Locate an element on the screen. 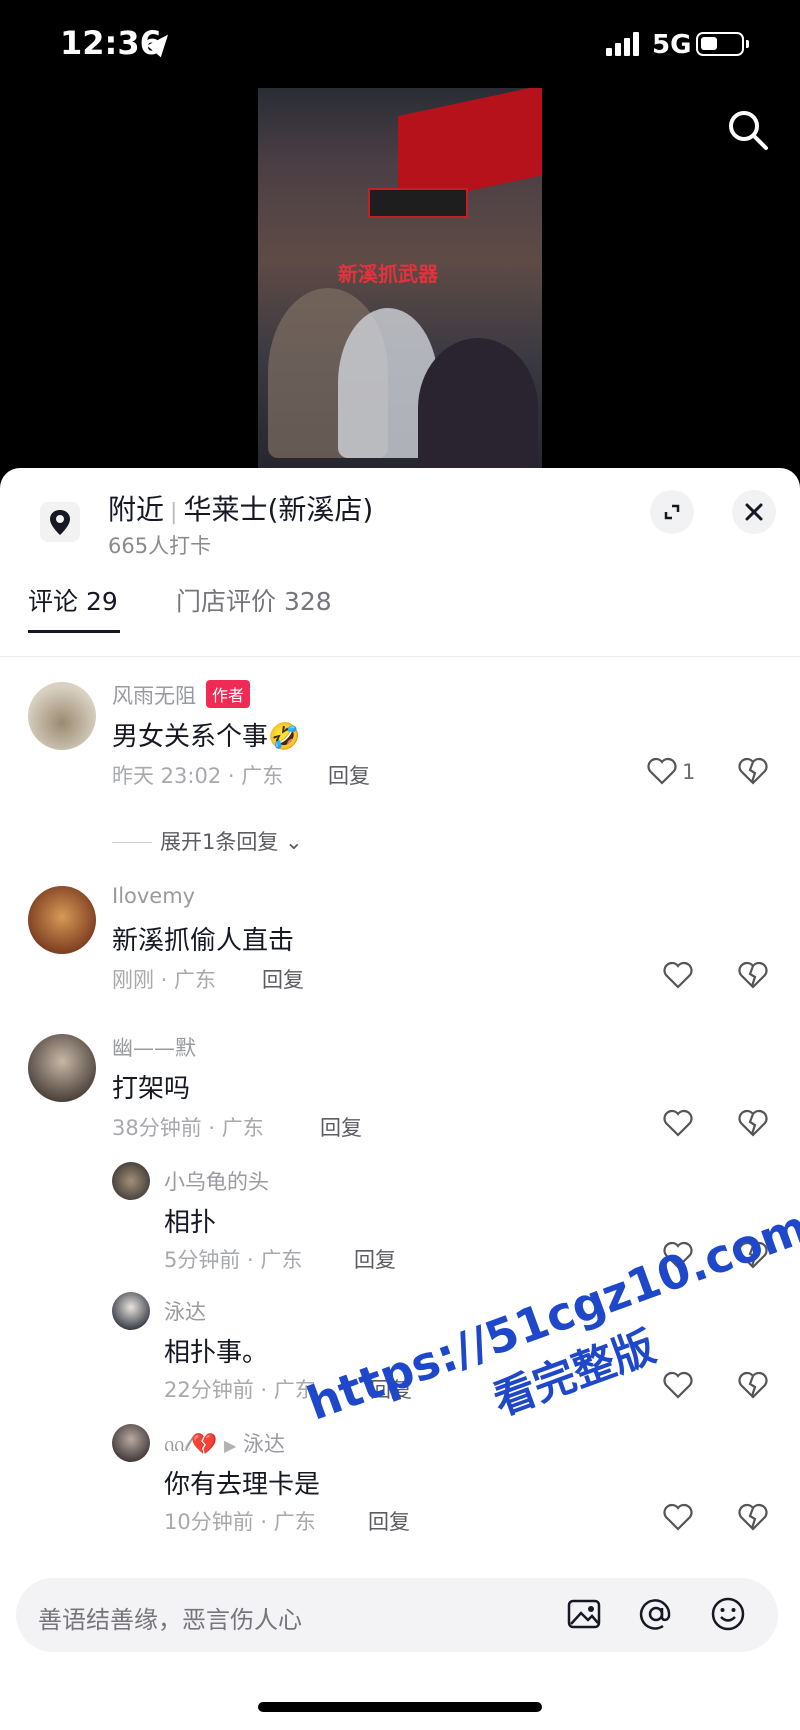 This screenshot has height=1730, width=800. checkin-count: 665人打卡 is located at coordinates (160, 546).